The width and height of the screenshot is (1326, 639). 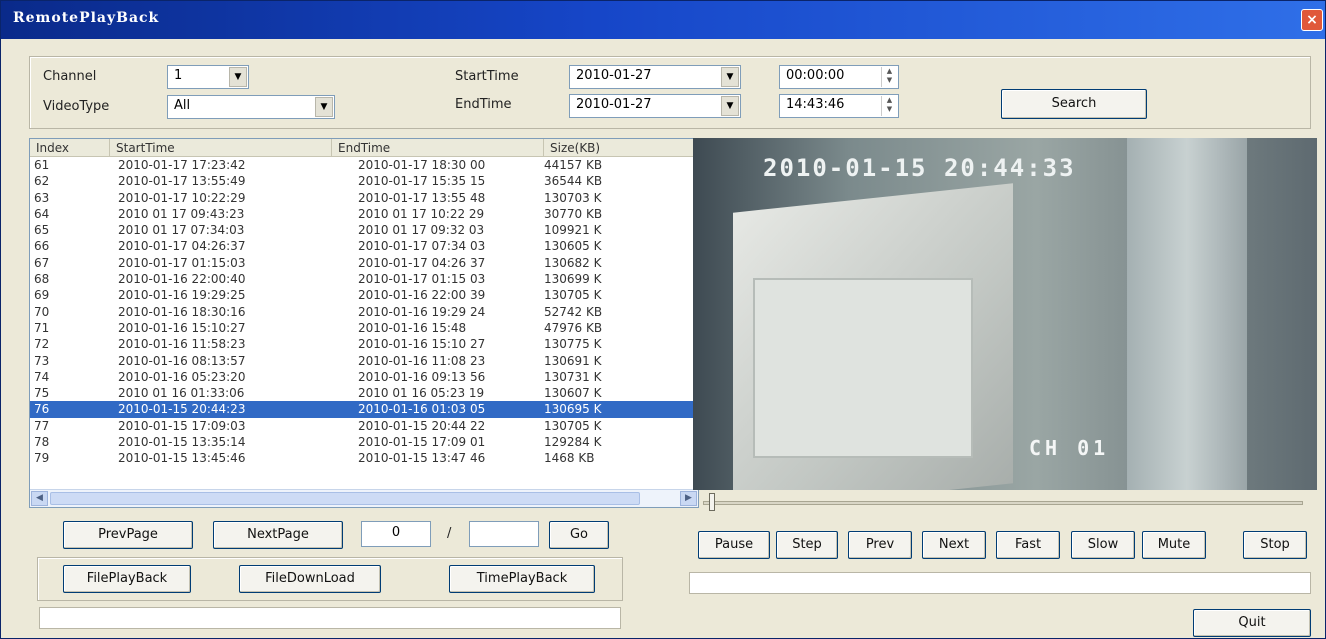 I want to click on current-page-field: 0, so click(x=396, y=534).